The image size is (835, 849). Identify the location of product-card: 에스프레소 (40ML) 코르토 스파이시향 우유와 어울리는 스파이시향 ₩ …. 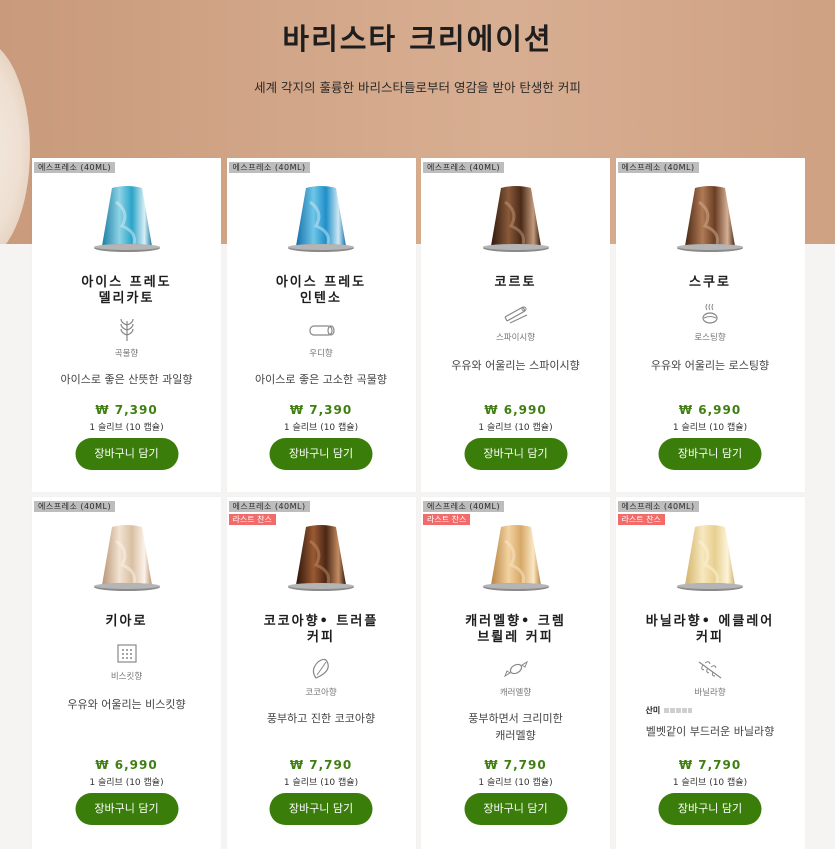
(515, 325).